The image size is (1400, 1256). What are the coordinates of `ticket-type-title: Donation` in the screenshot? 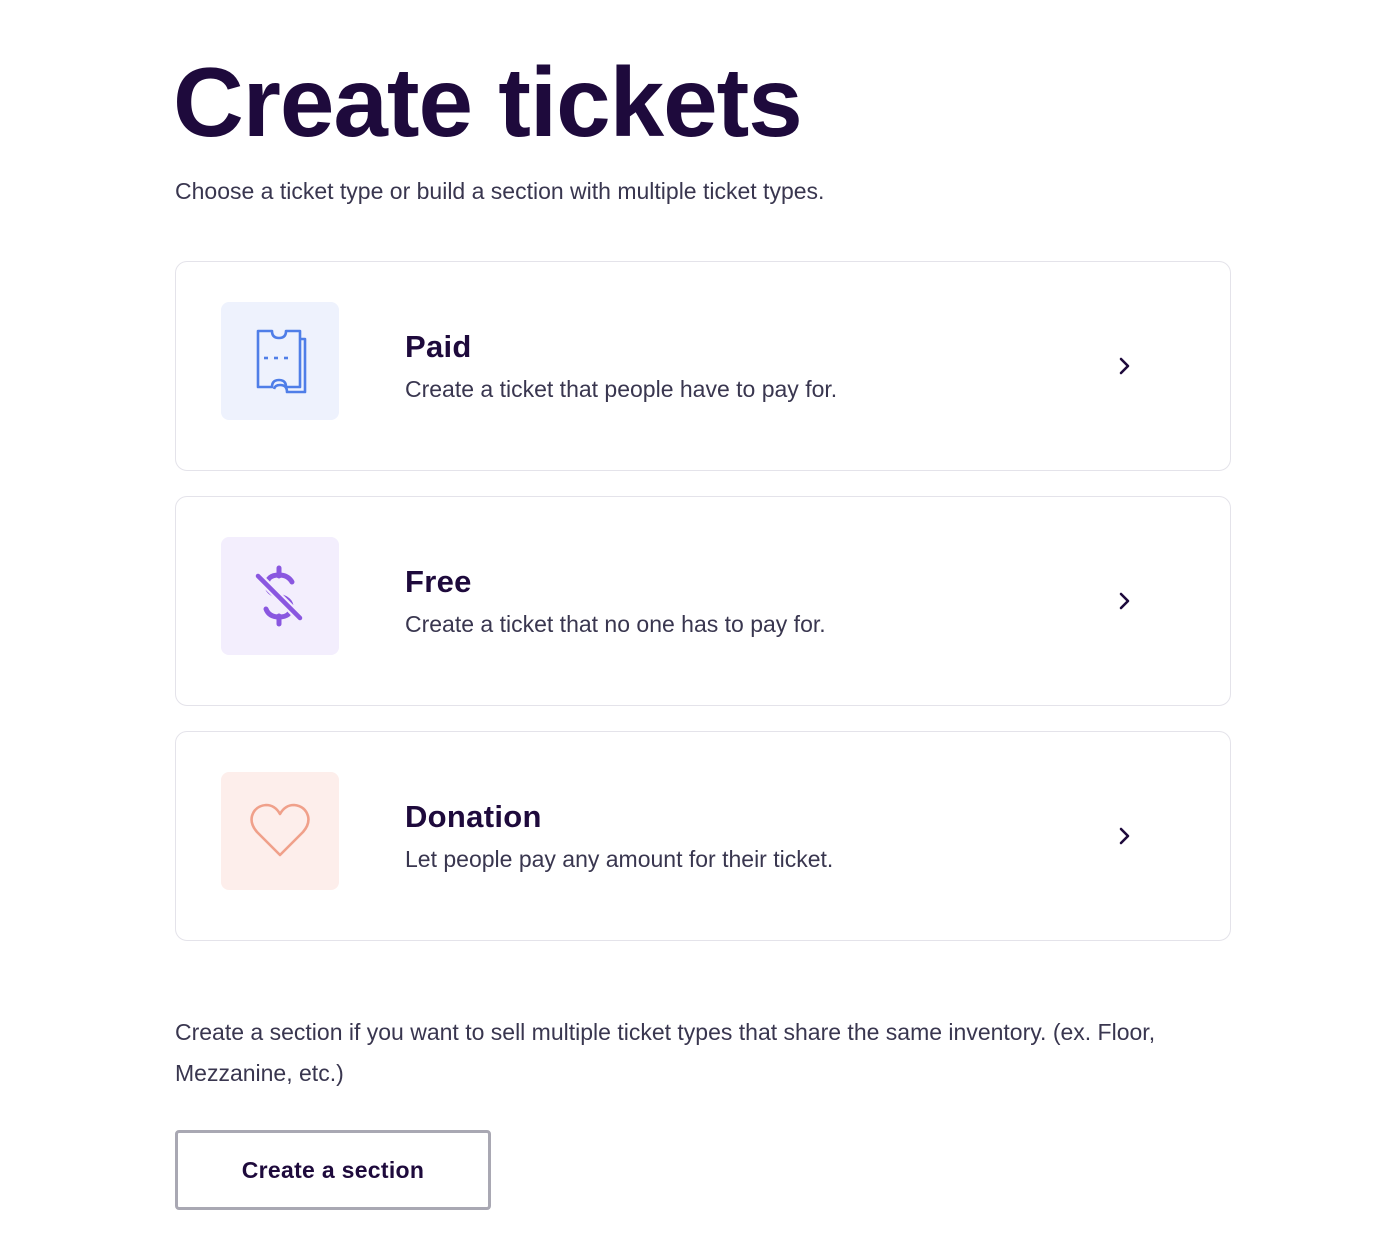 It's located at (473, 816).